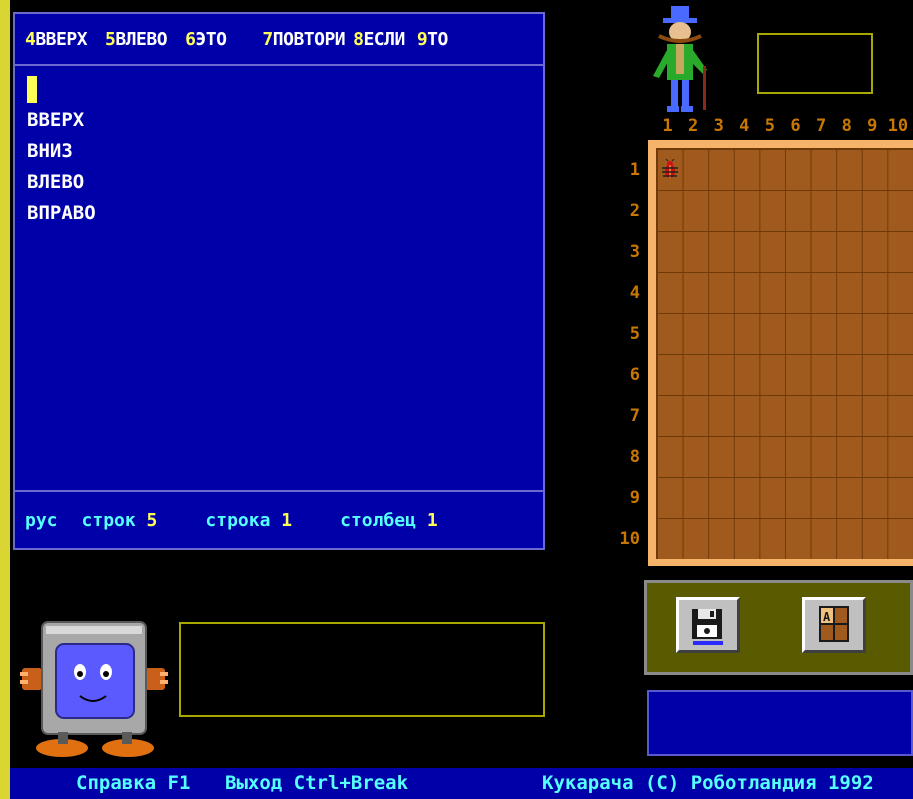  I want to click on code-line: ВЛЕВО, so click(56, 182).